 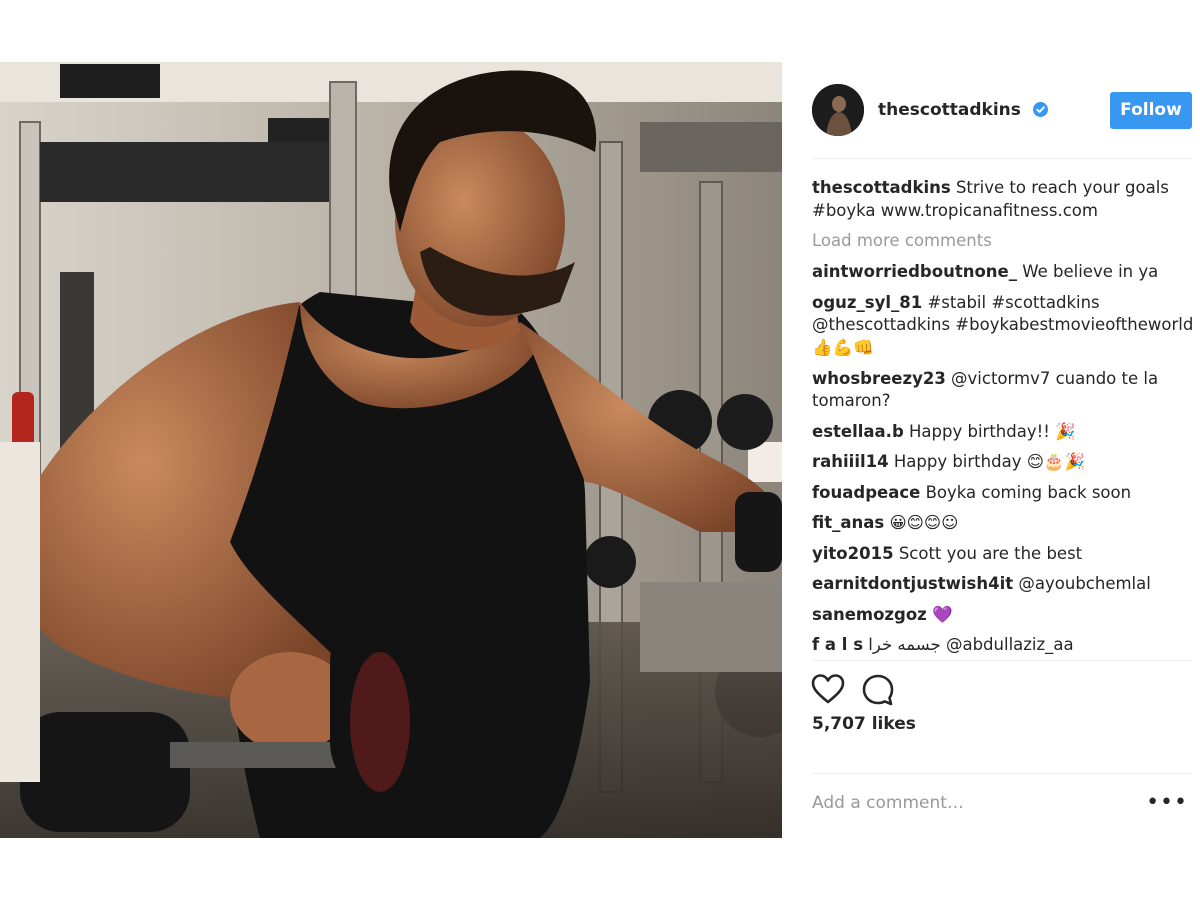 I want to click on username-link: thescottadkins, so click(x=963, y=110).